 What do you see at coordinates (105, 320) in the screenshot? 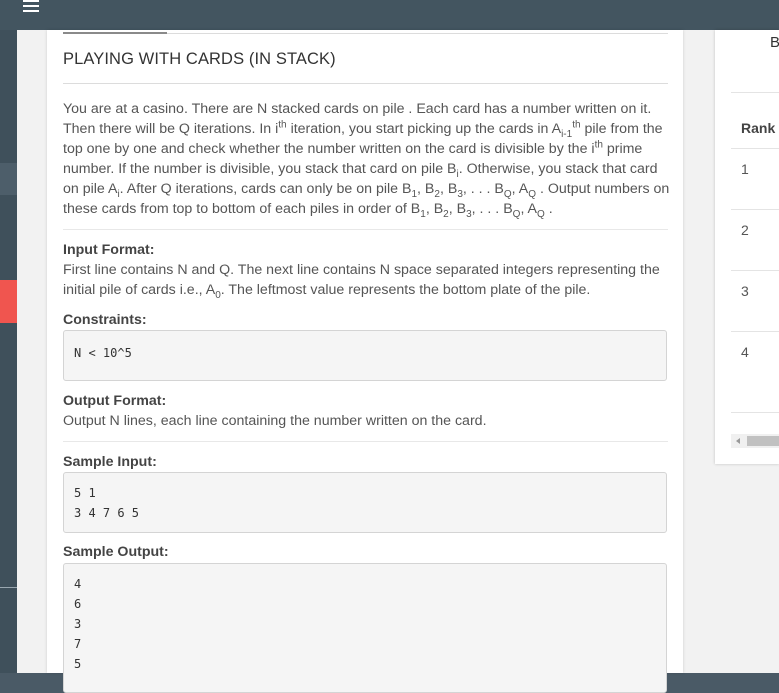
I see `constraints-label: Constraints:` at bounding box center [105, 320].